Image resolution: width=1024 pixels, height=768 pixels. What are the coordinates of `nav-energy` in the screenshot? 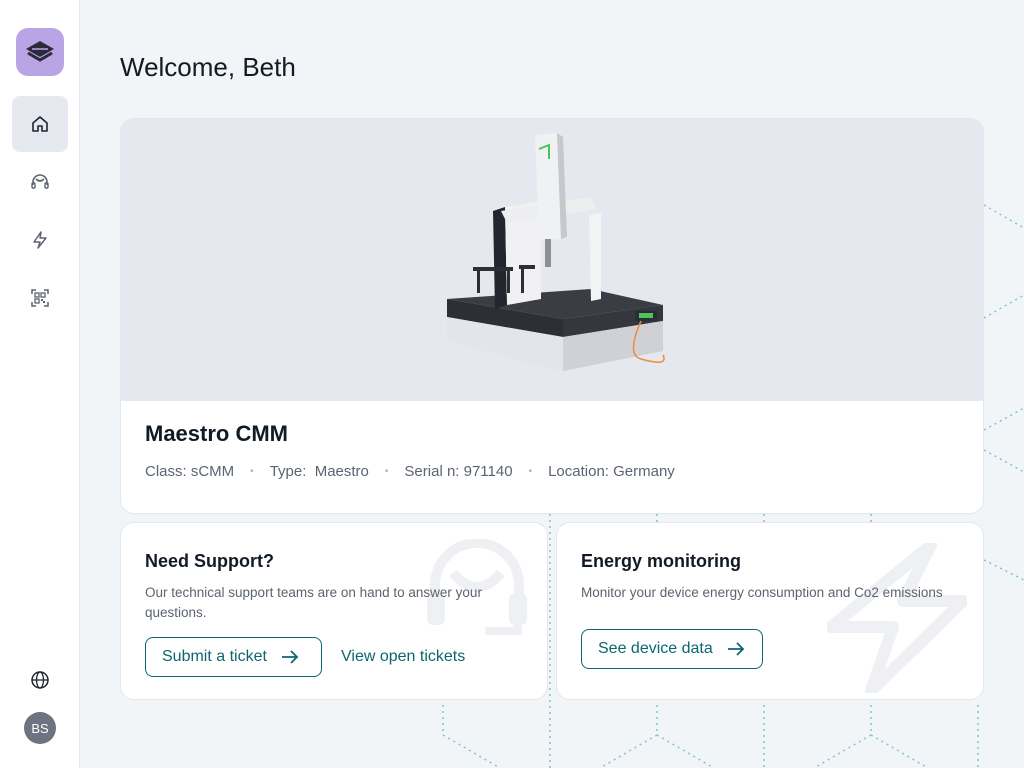 It's located at (40, 240).